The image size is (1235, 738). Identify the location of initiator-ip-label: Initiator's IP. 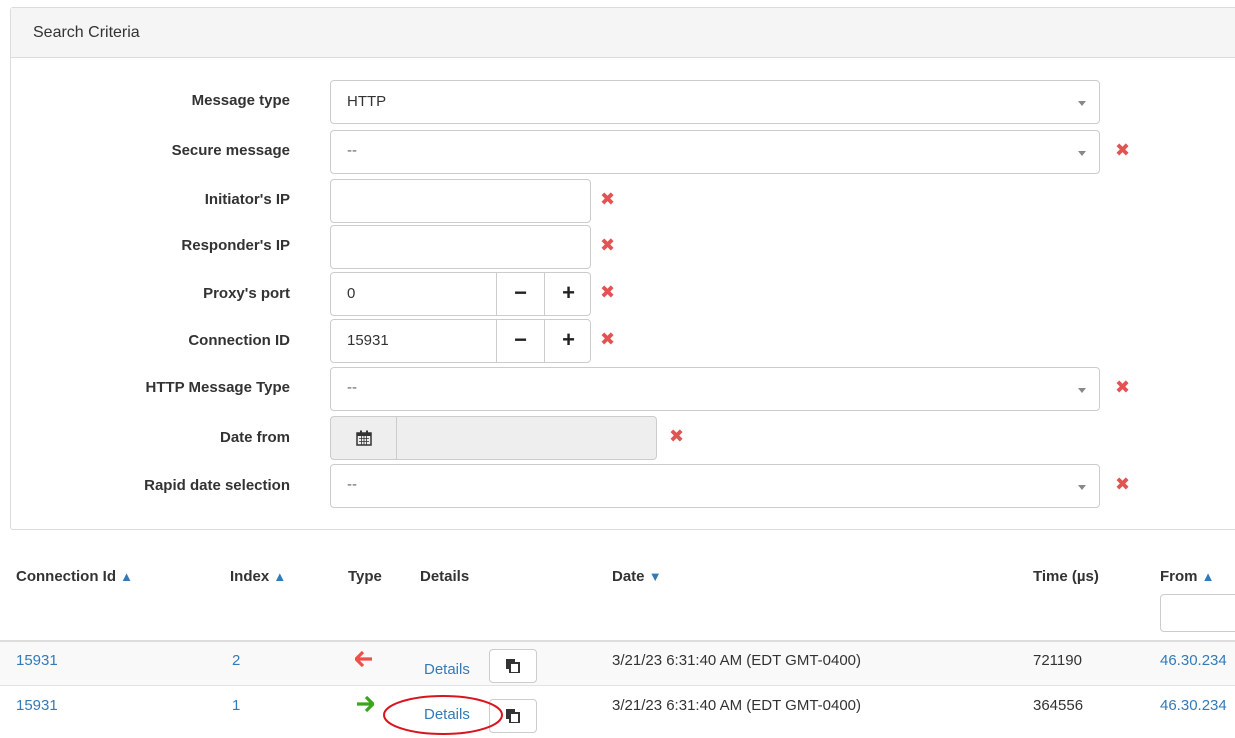
(247, 199).